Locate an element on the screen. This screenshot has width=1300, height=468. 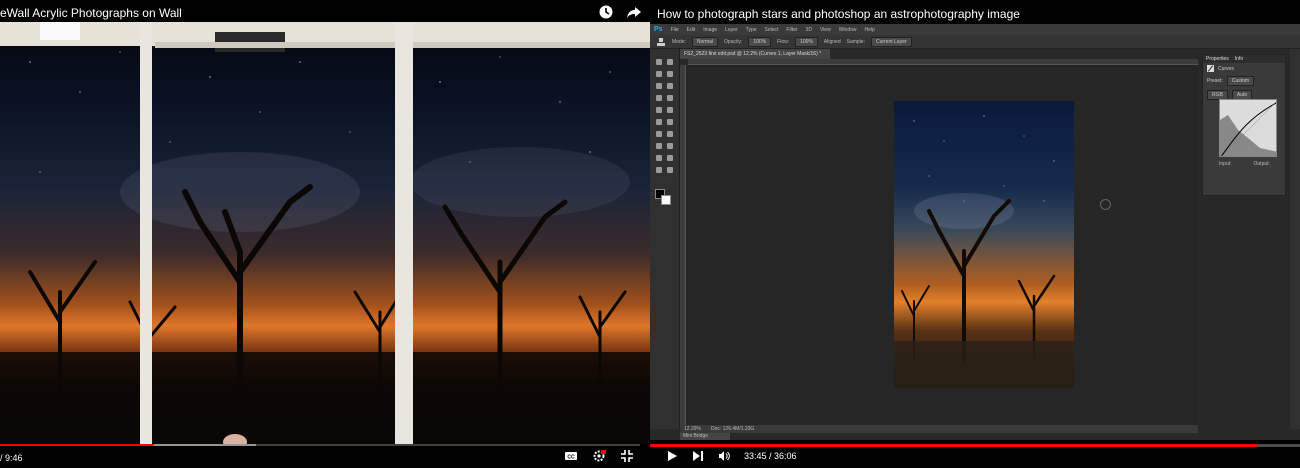
curves-header: Curves is located at coordinates (1244, 68).